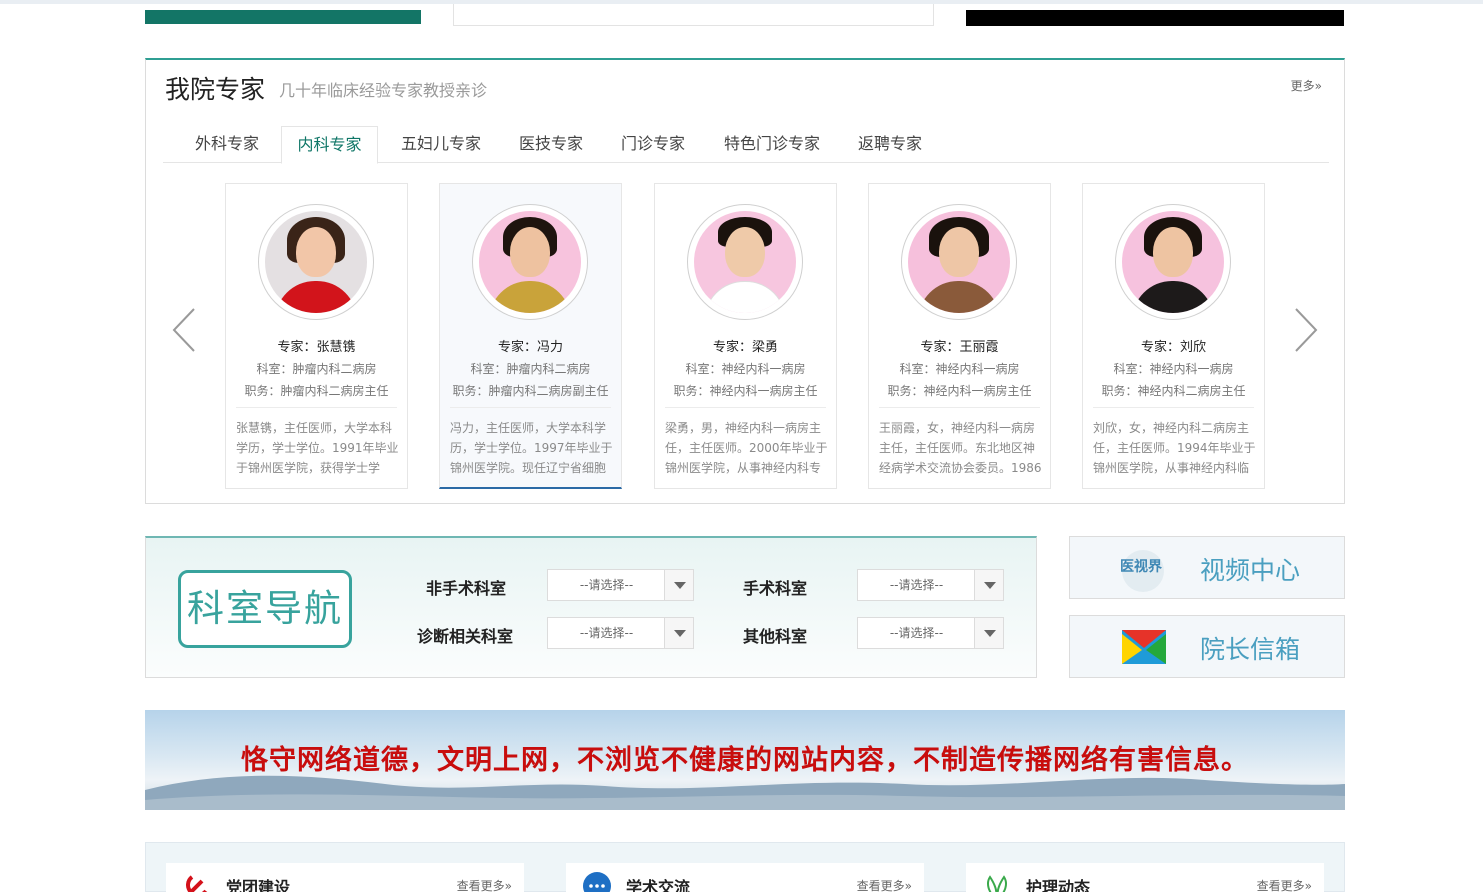 The width and height of the screenshot is (1483, 892). I want to click on top-green-block, so click(283, 17).